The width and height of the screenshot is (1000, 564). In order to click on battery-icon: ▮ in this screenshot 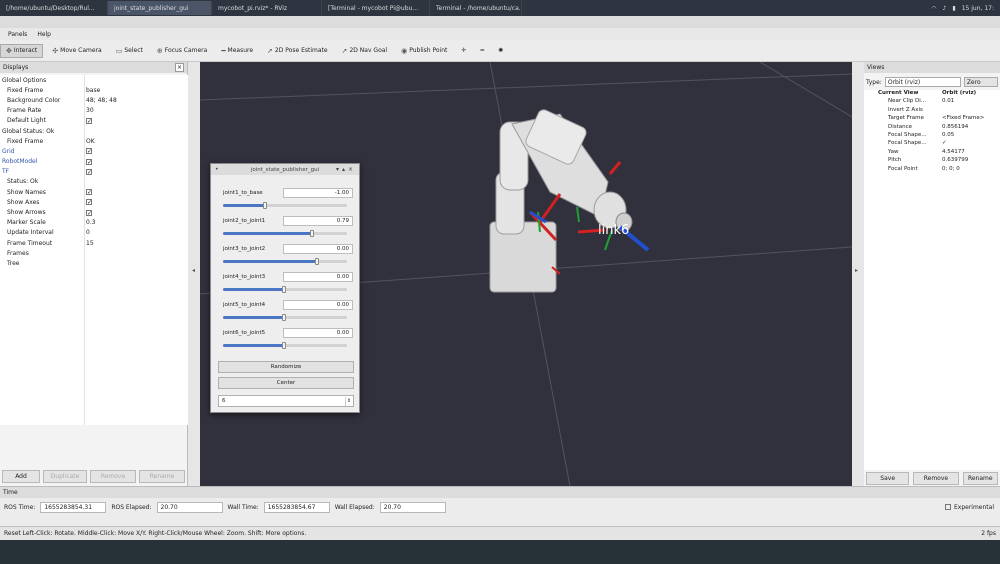, I will do `click(953, 8)`.